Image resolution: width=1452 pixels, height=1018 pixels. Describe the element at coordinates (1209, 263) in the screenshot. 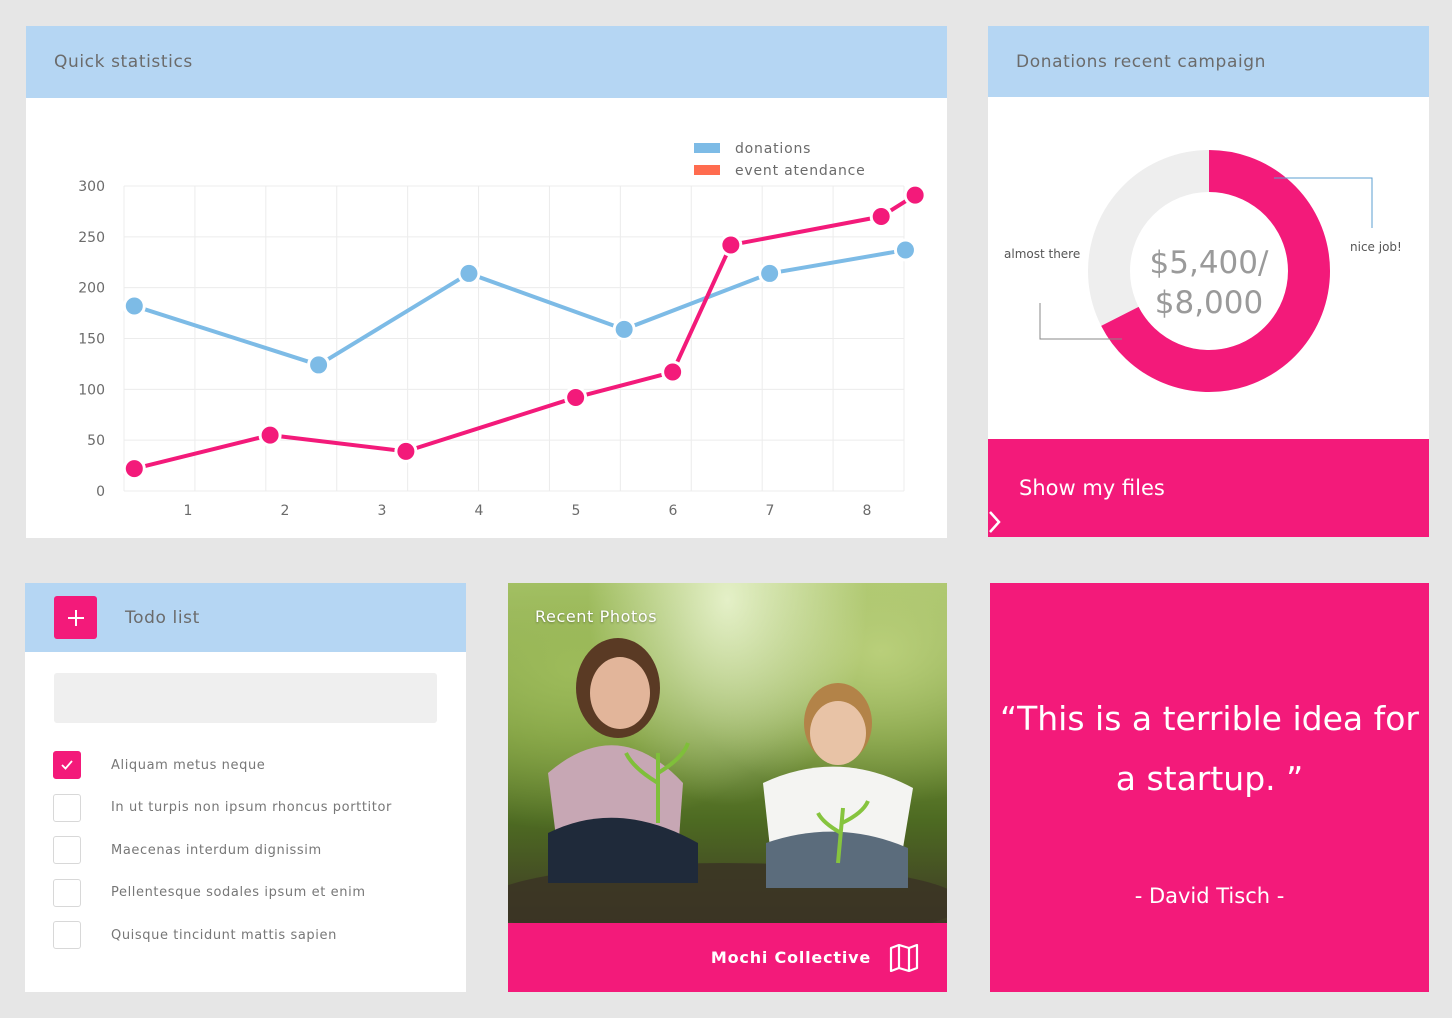

I see `donation-amount-raised: $5,400/` at that location.